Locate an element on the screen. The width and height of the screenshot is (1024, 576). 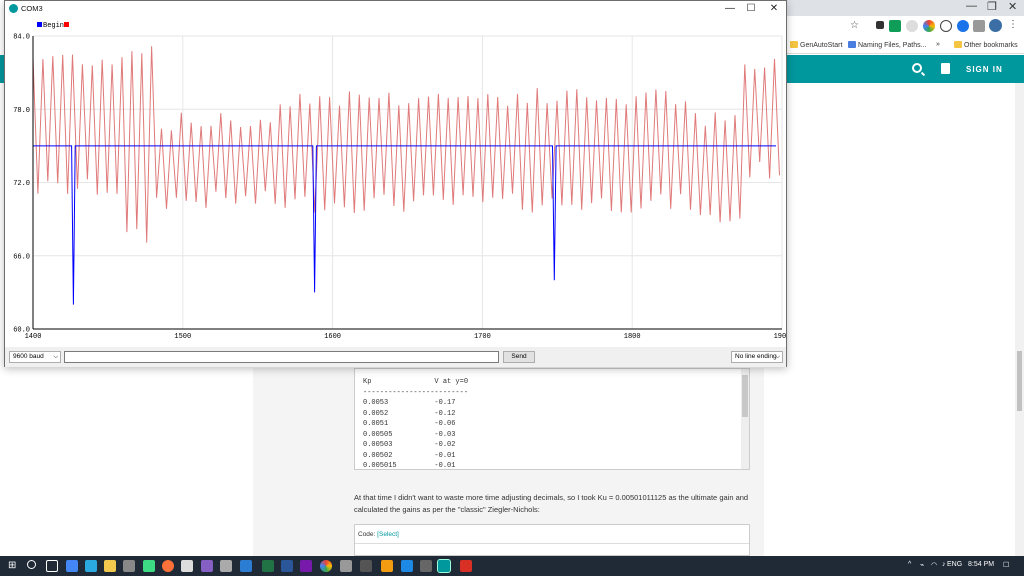
code-scrollbar is located at coordinates (745, 419).